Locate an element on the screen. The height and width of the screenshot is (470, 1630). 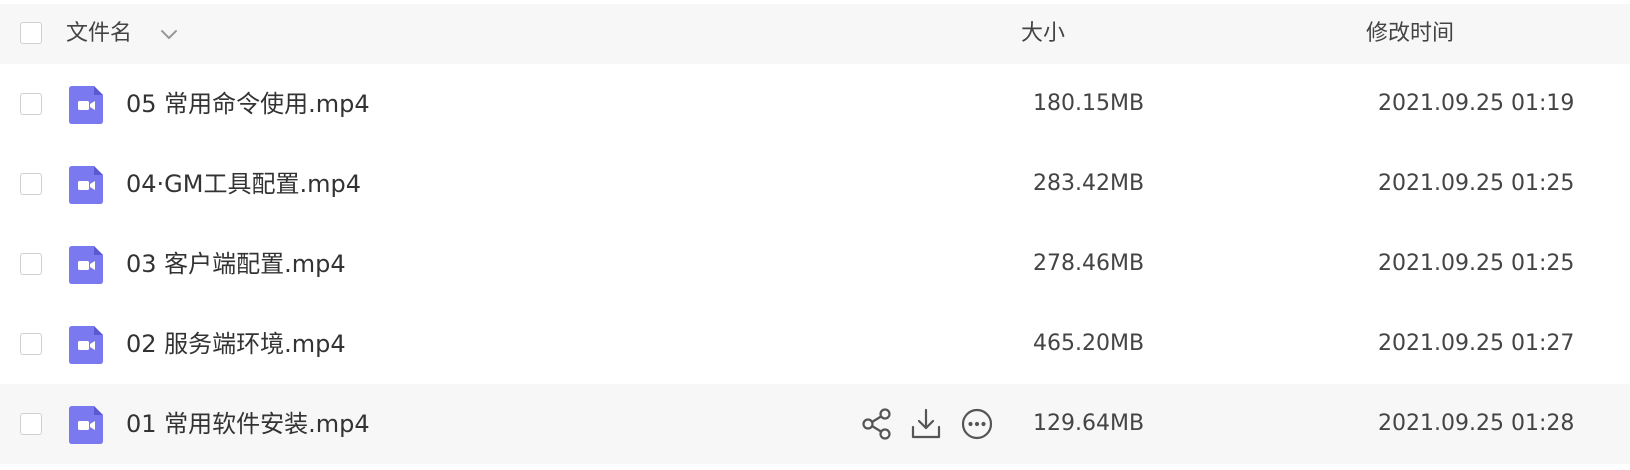
file-name: 05 常用命令使用.mp4 is located at coordinates (248, 104).